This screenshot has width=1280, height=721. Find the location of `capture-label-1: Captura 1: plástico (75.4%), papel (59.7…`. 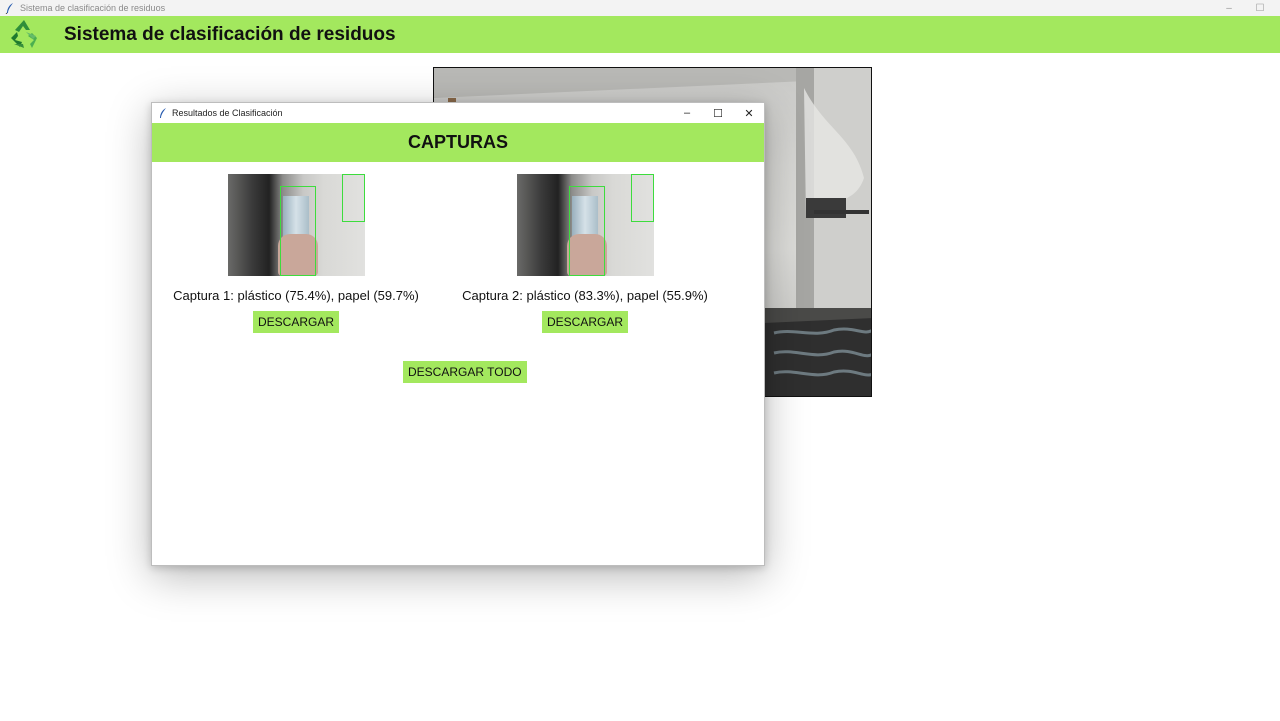

capture-label-1: Captura 1: plástico (75.4%), papel (59.7… is located at coordinates (296, 295).